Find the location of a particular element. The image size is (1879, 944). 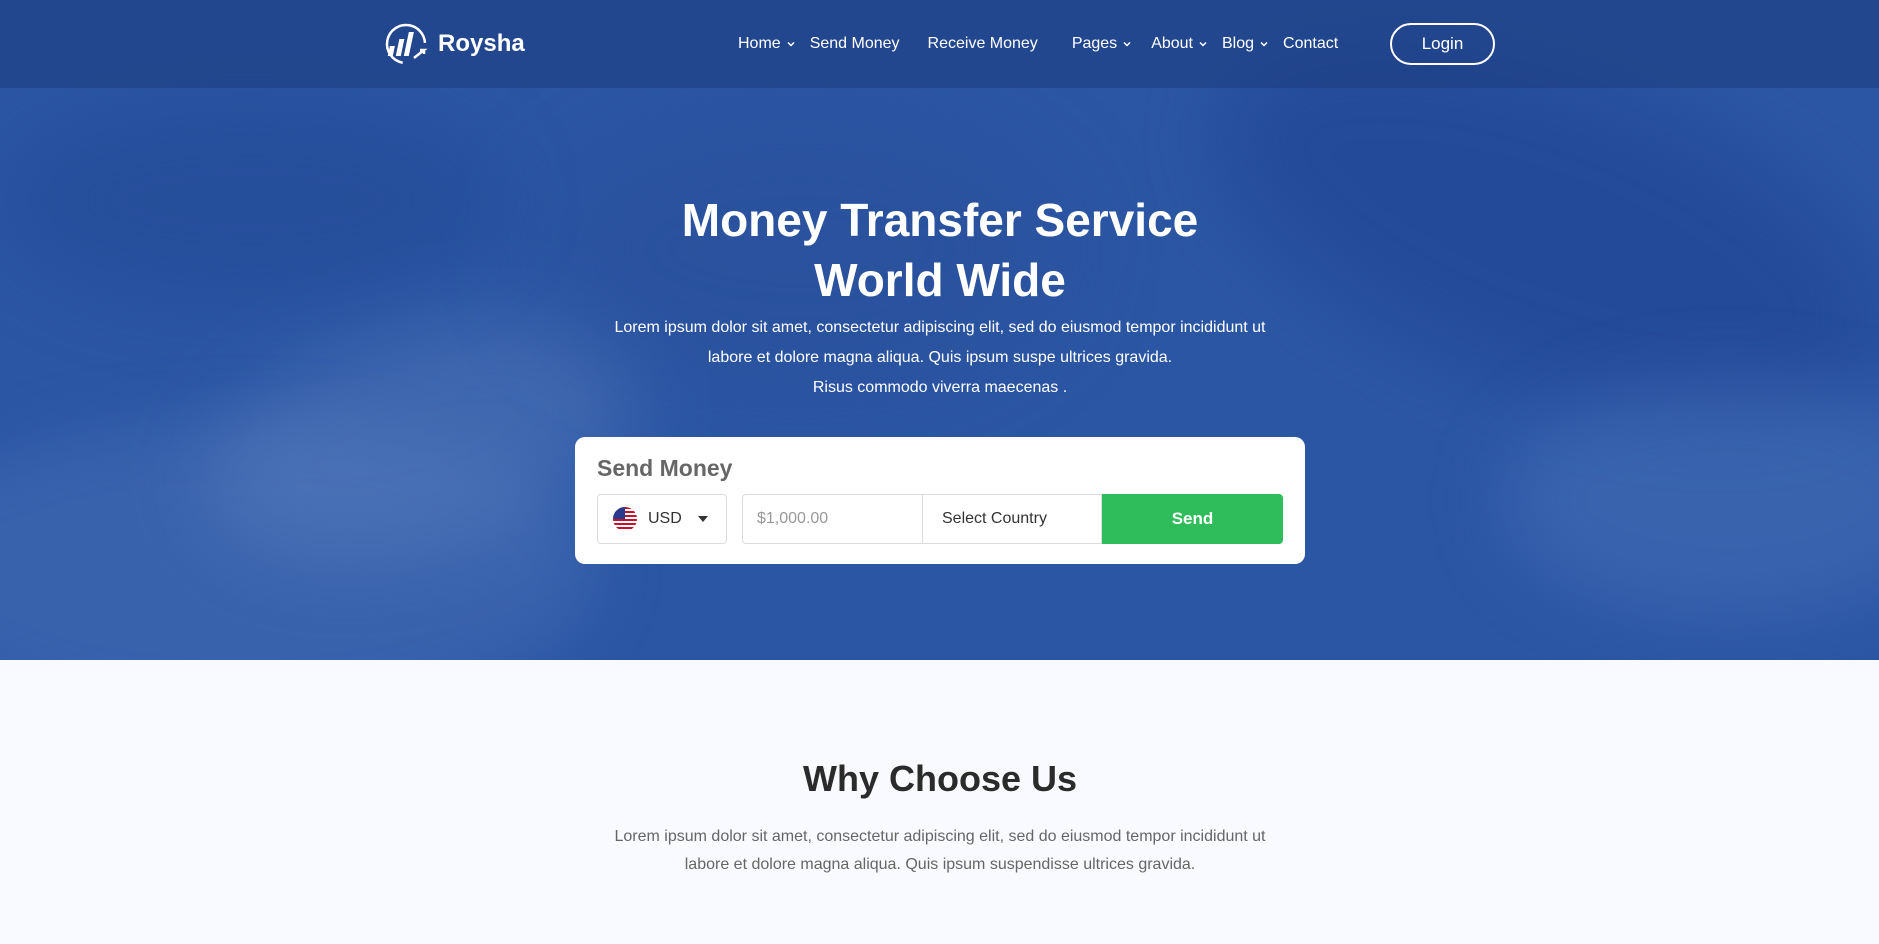

nav-item-label: Pages is located at coordinates (1094, 43).